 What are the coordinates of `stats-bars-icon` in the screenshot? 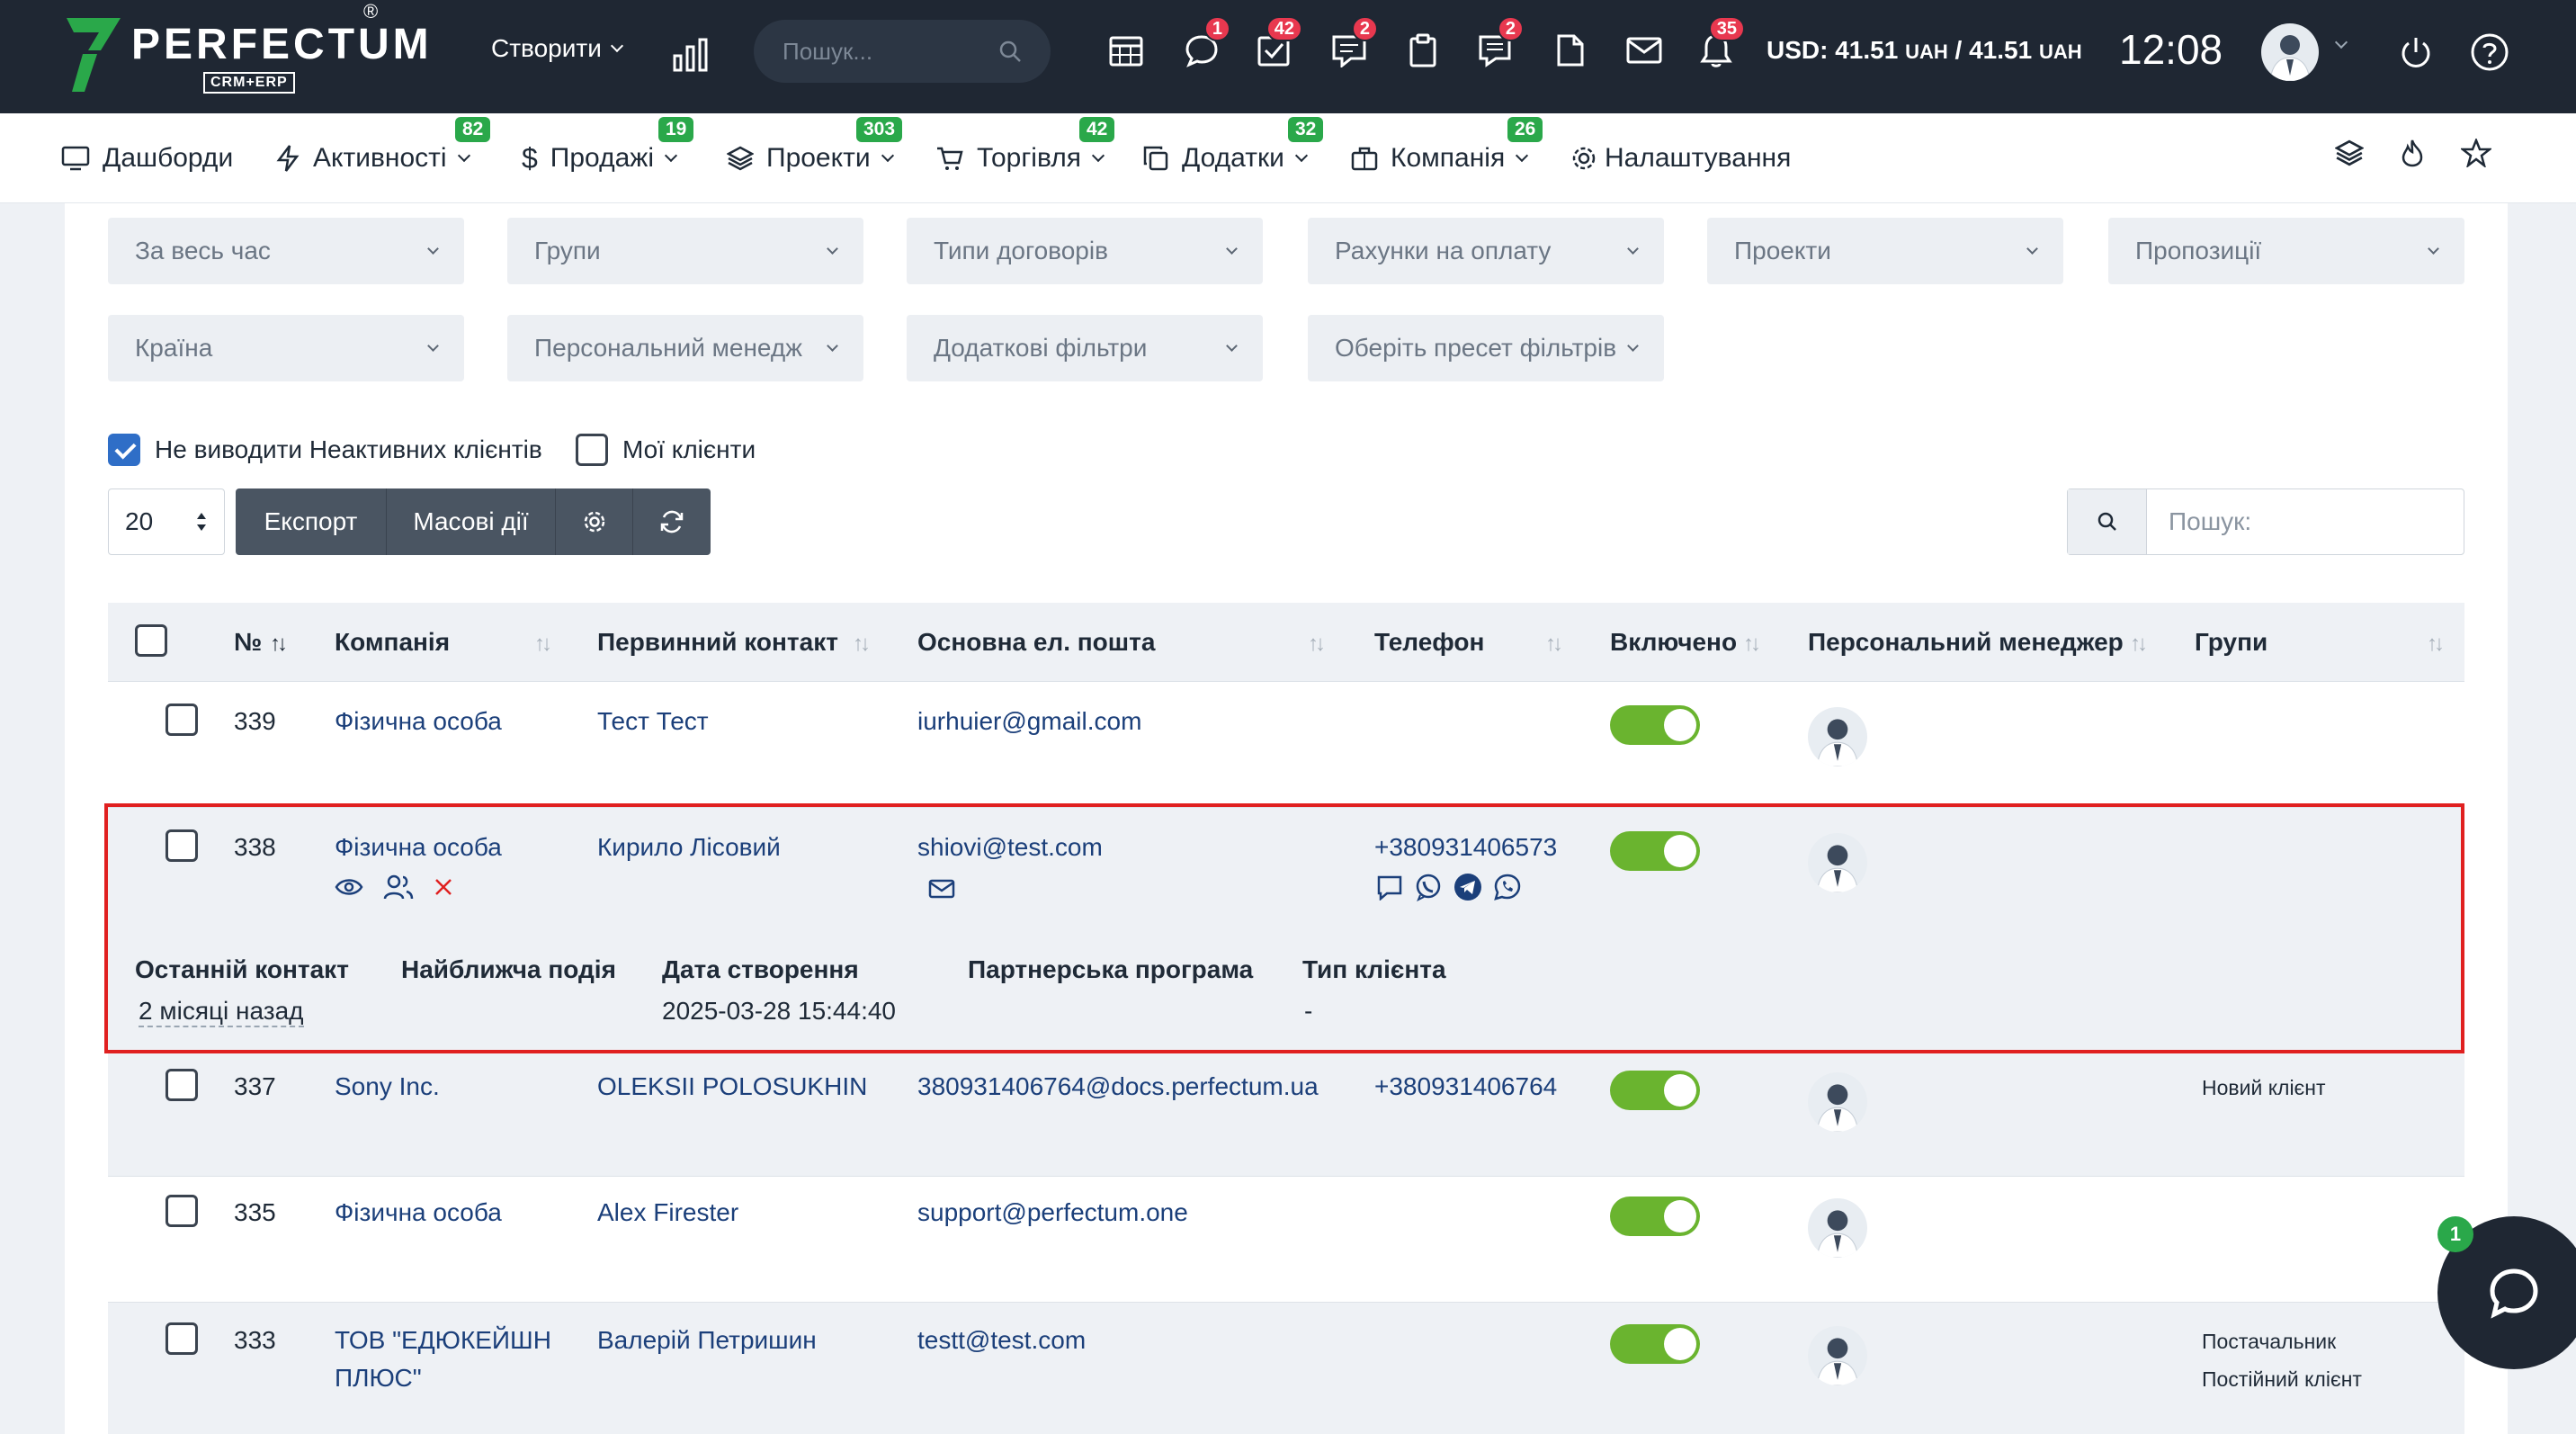 It's located at (691, 54).